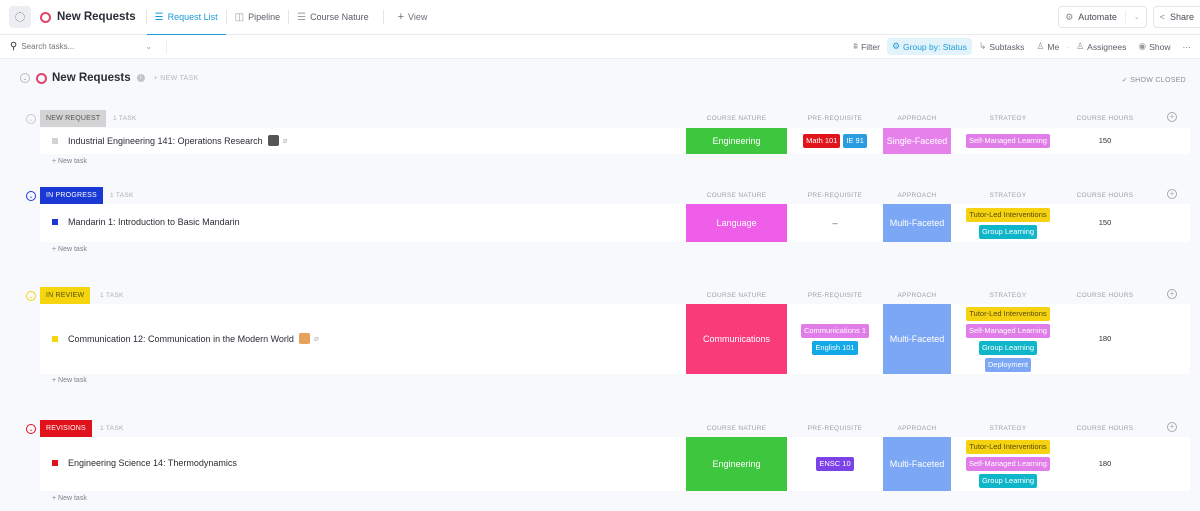 Image resolution: width=1200 pixels, height=511 pixels. What do you see at coordinates (20, 17) in the screenshot?
I see `space-icon-button` at bounding box center [20, 17].